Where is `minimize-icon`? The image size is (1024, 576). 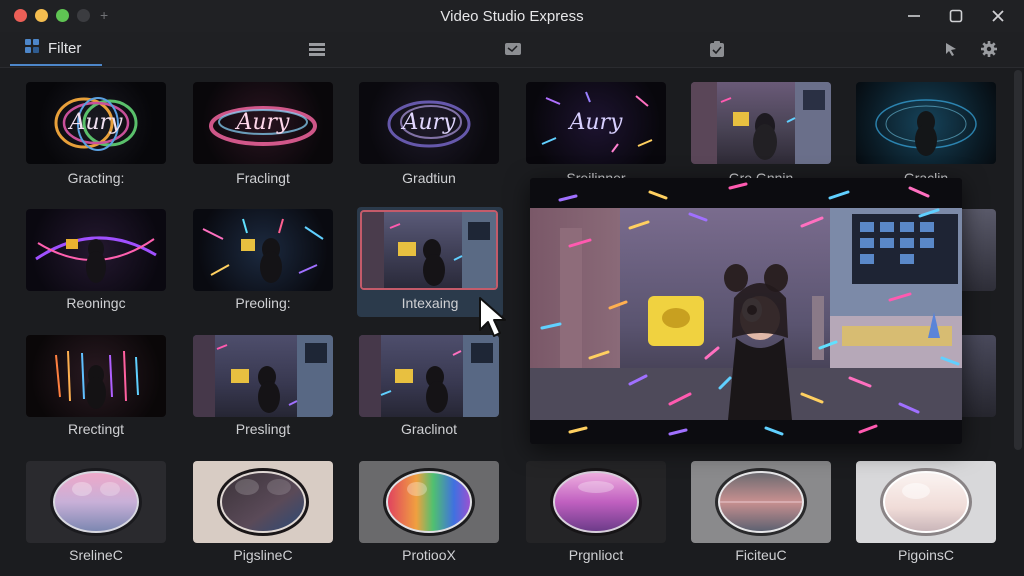 minimize-icon is located at coordinates (914, 16).